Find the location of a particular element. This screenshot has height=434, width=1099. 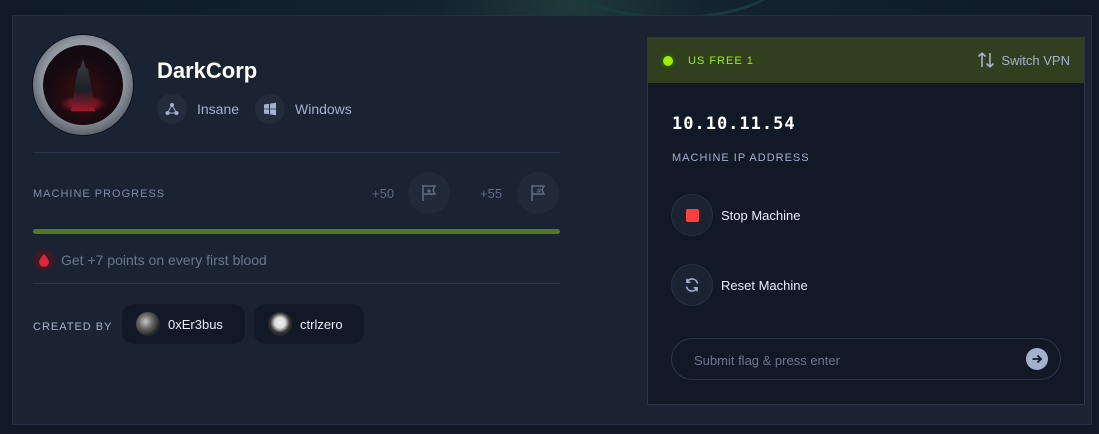

machine-progress-label: MACHINE PROGRESS is located at coordinates (99, 194).